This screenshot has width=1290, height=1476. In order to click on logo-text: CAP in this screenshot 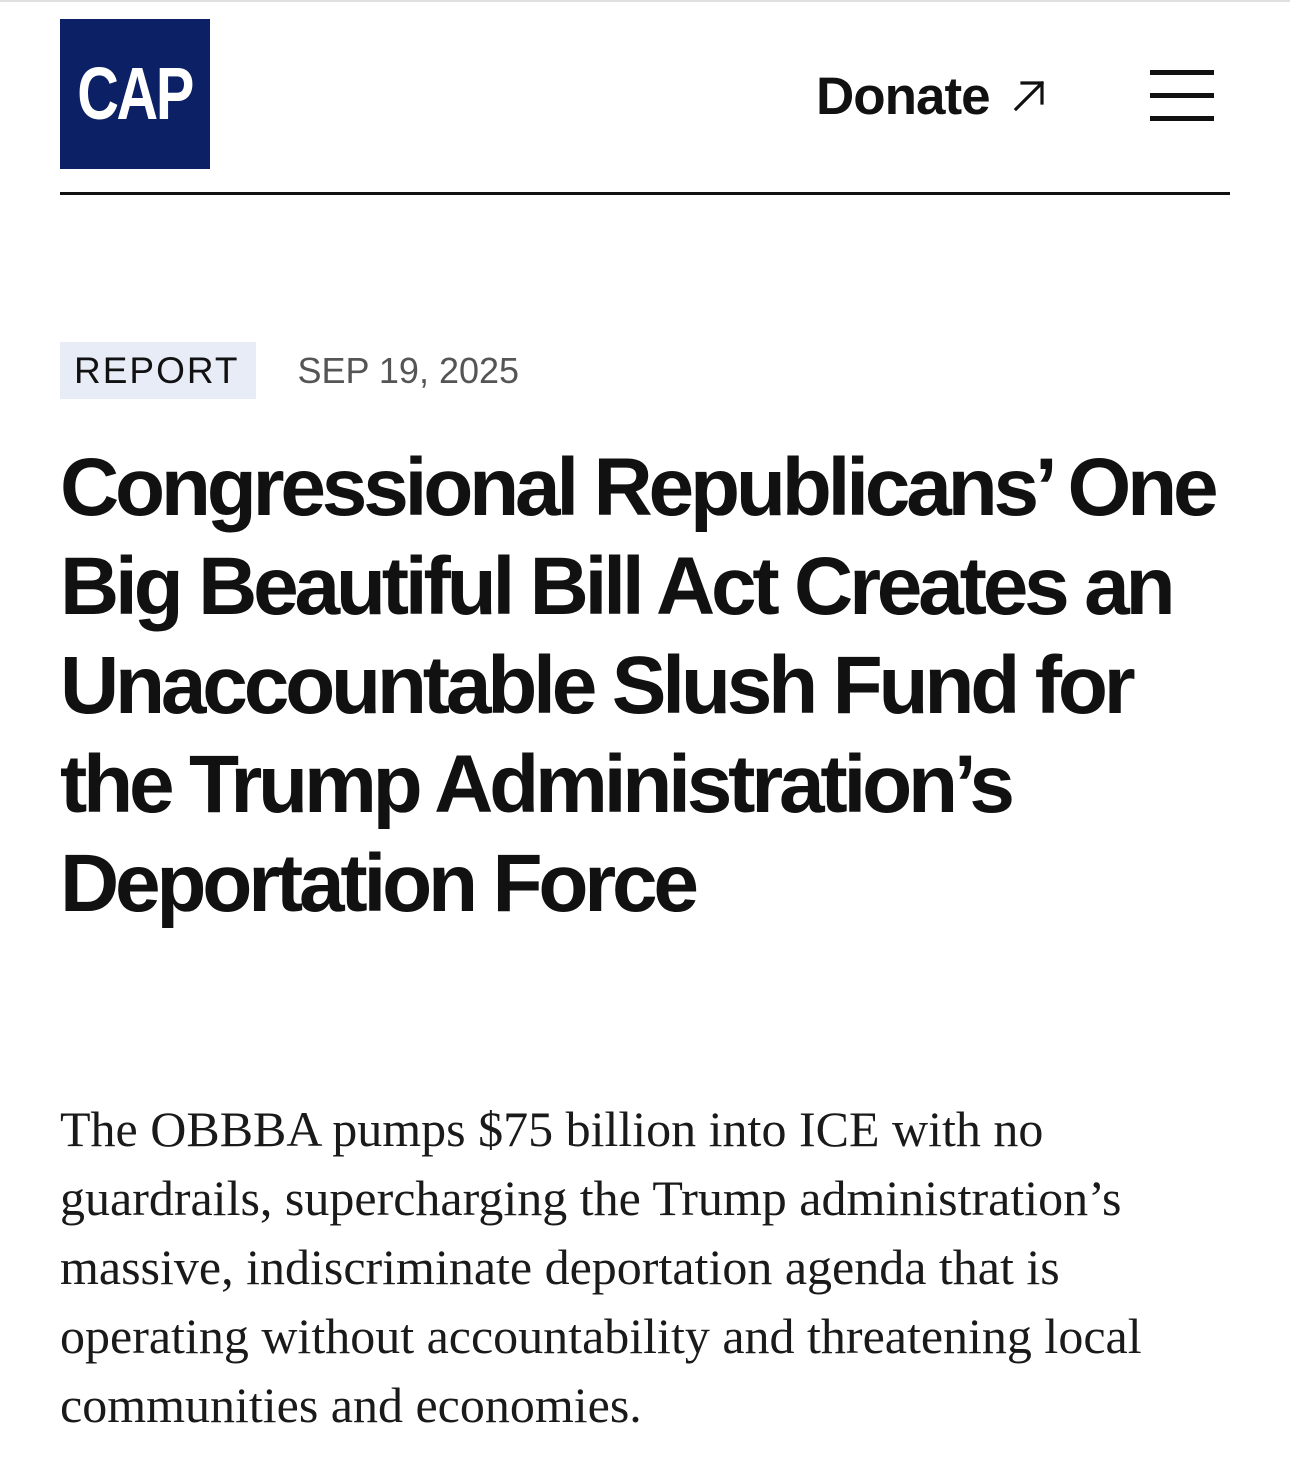, I will do `click(136, 93)`.